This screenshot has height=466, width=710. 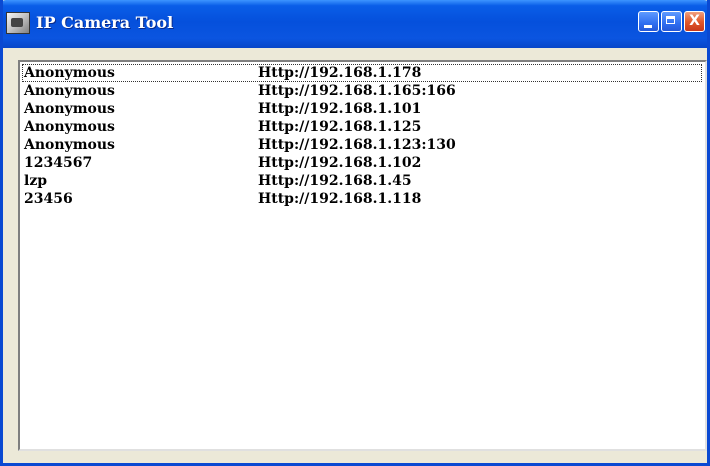 I want to click on list-item: 23456 Http://192.168.1.118, so click(x=362, y=199).